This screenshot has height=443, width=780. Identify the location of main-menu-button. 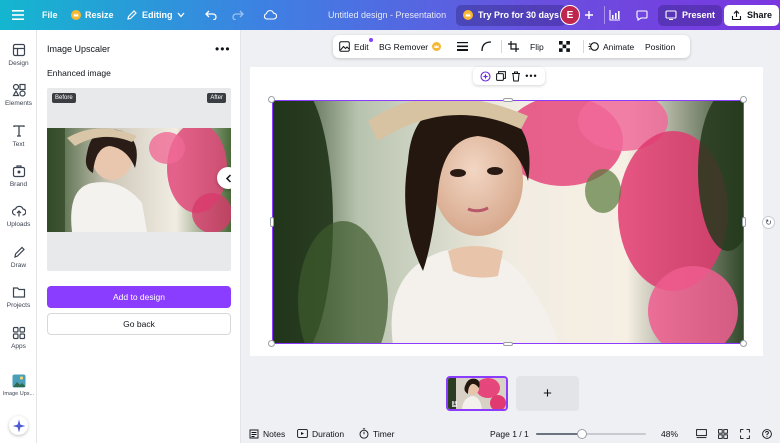
(18, 15).